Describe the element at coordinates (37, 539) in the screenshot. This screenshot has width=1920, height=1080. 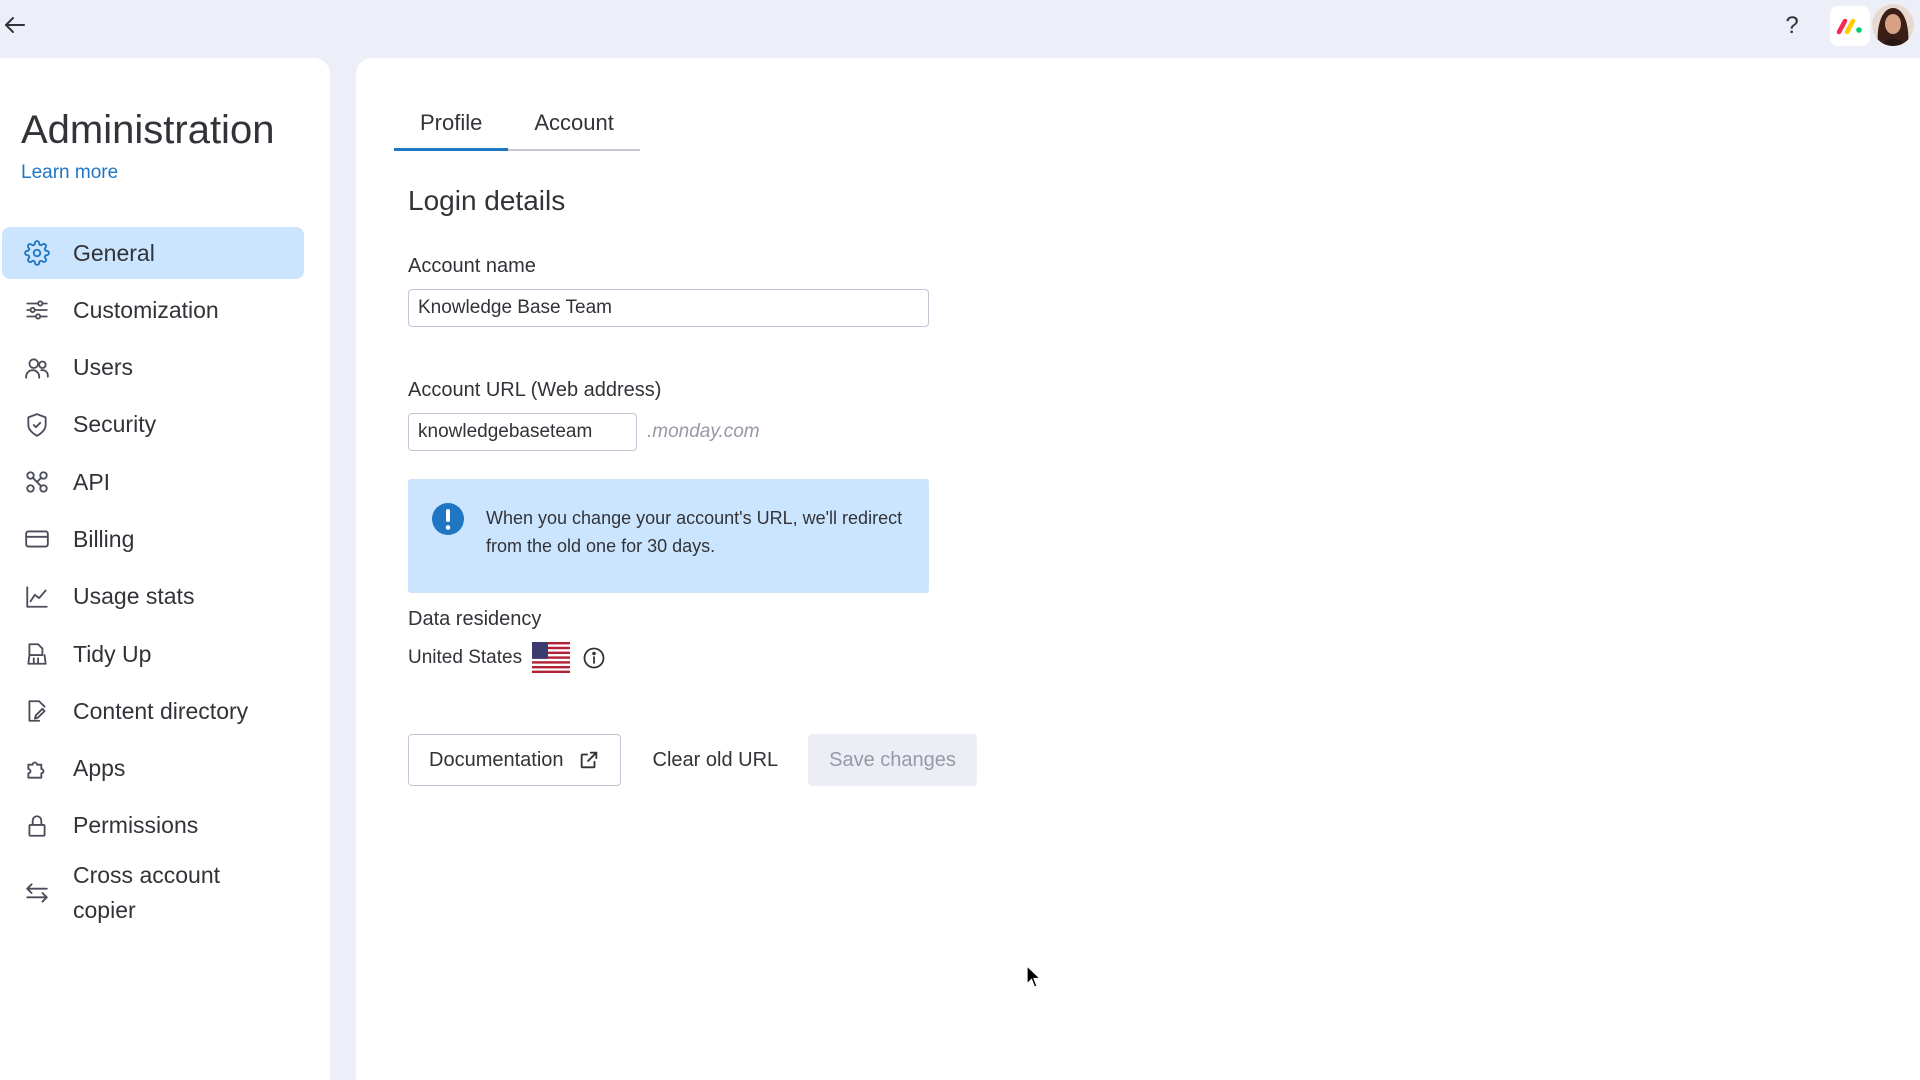
I see `credit-card-icon` at that location.